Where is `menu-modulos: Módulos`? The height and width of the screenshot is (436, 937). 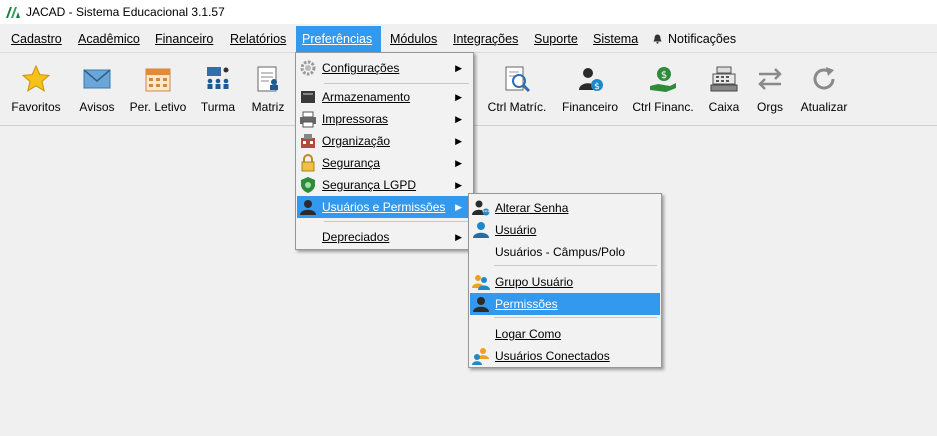 menu-modulos: Módulos is located at coordinates (413, 39).